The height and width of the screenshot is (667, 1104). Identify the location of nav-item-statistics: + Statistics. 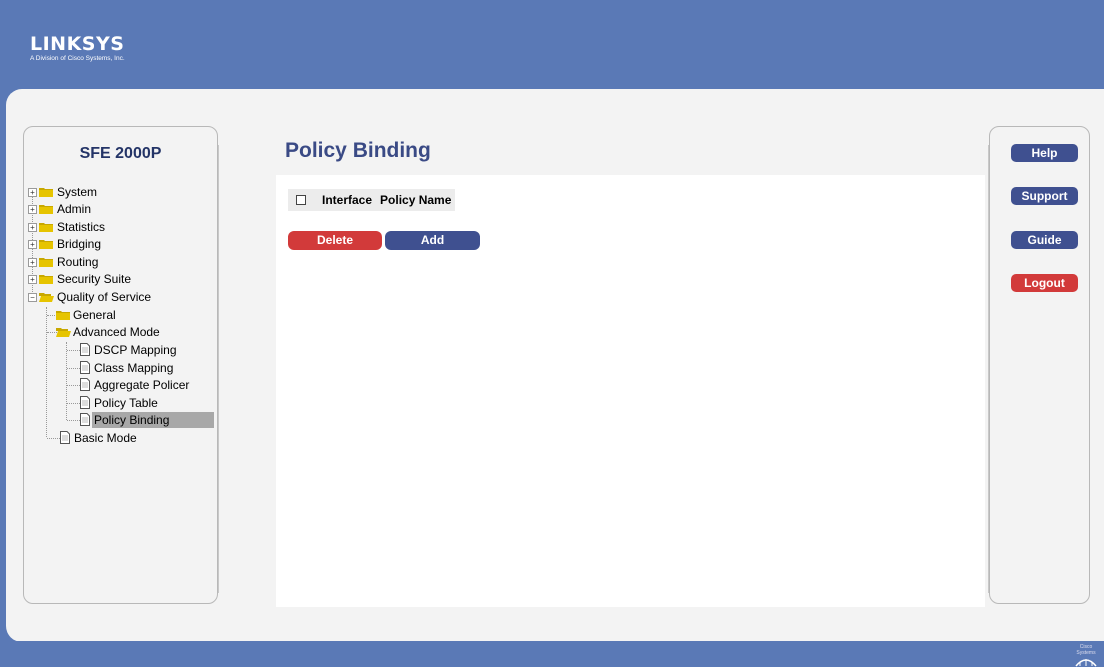
(66, 227).